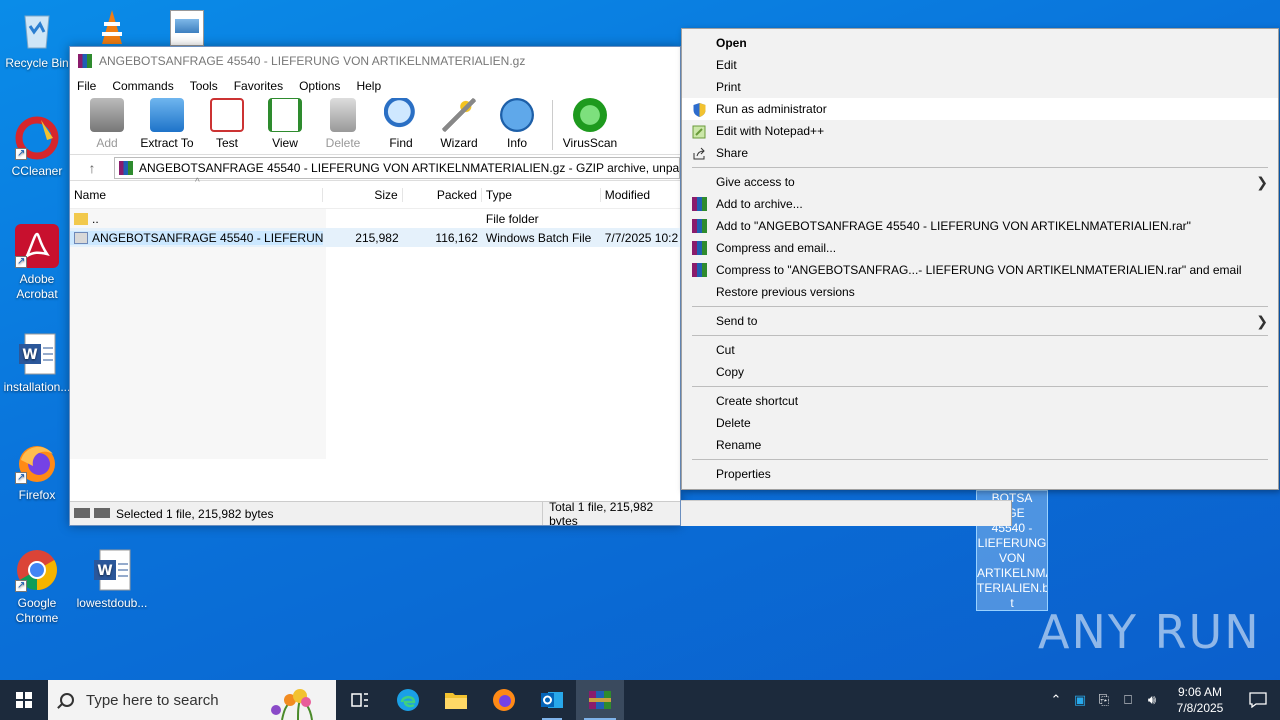 The width and height of the screenshot is (1280, 720). Describe the element at coordinates (541, 194) in the screenshot. I see `column-type: Type` at that location.